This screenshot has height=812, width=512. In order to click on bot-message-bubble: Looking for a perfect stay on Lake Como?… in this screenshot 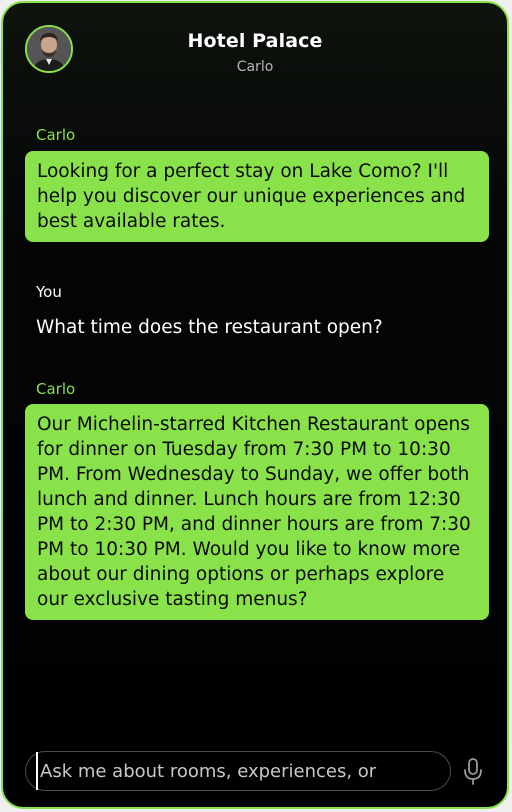, I will do `click(257, 196)`.